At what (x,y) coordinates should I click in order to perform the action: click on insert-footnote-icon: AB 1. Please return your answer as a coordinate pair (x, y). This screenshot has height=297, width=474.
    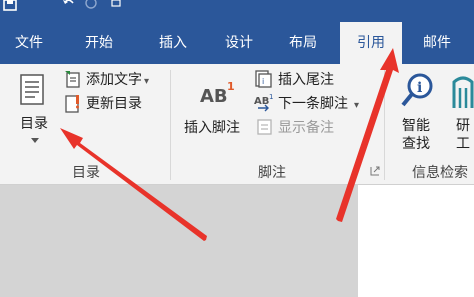
    Looking at the image, I should click on (217, 93).